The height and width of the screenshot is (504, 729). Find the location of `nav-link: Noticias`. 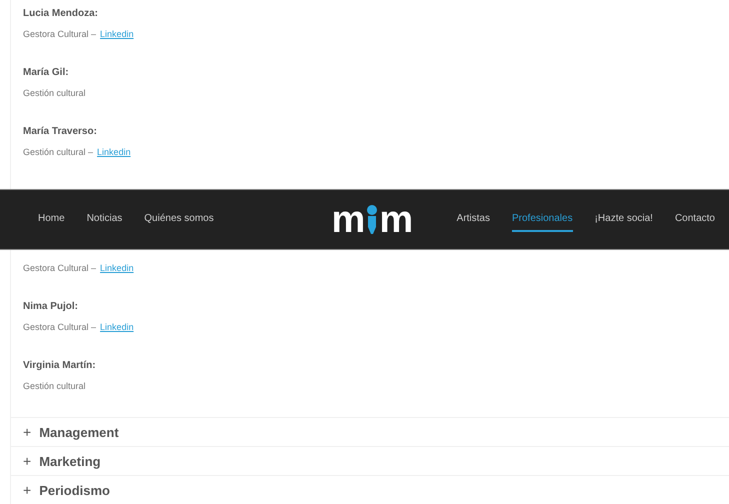

nav-link: Noticias is located at coordinates (104, 219).